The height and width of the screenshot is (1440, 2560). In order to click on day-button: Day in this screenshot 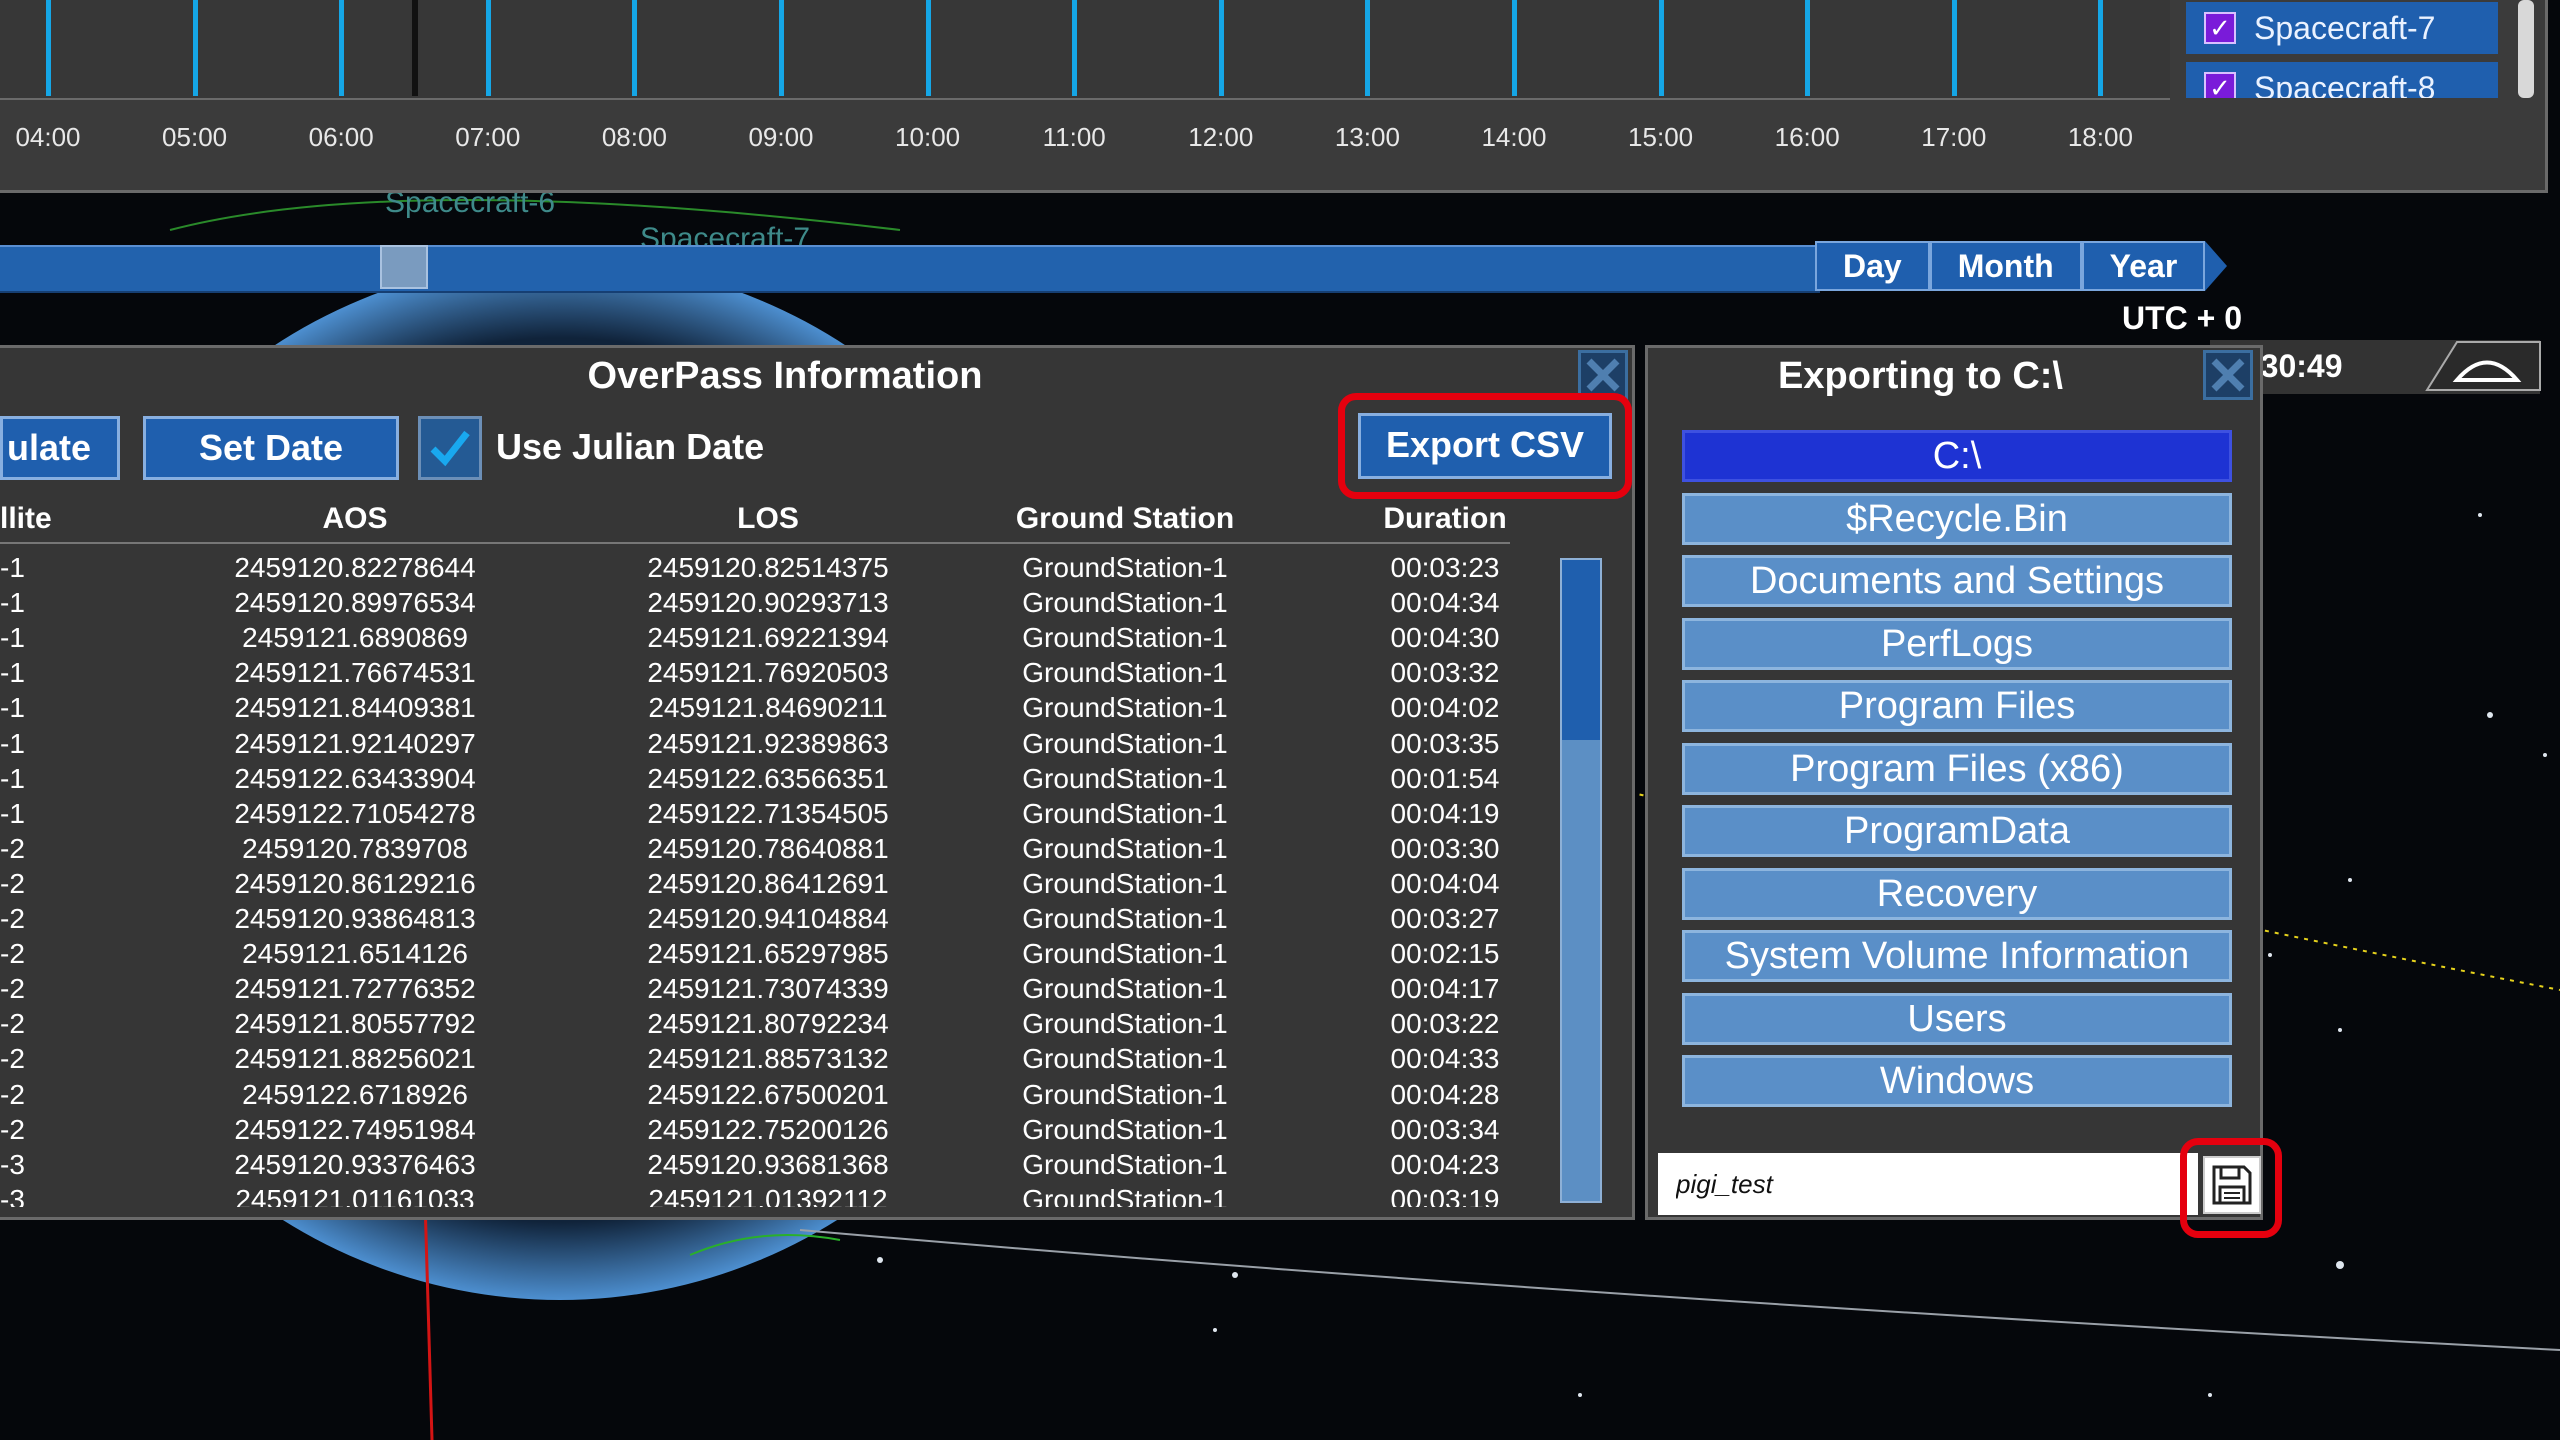, I will do `click(1872, 266)`.